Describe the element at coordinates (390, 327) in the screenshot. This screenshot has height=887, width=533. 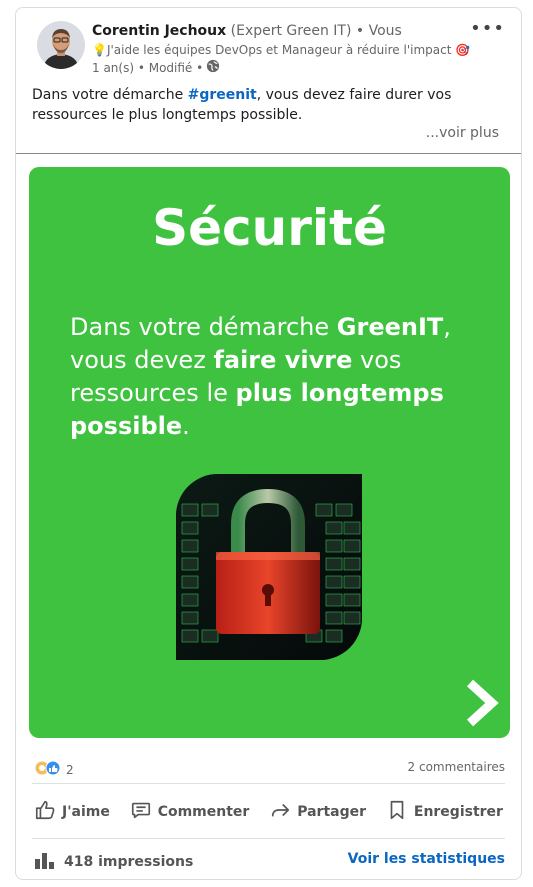
I see `slide-text-bold: GreenIT` at that location.